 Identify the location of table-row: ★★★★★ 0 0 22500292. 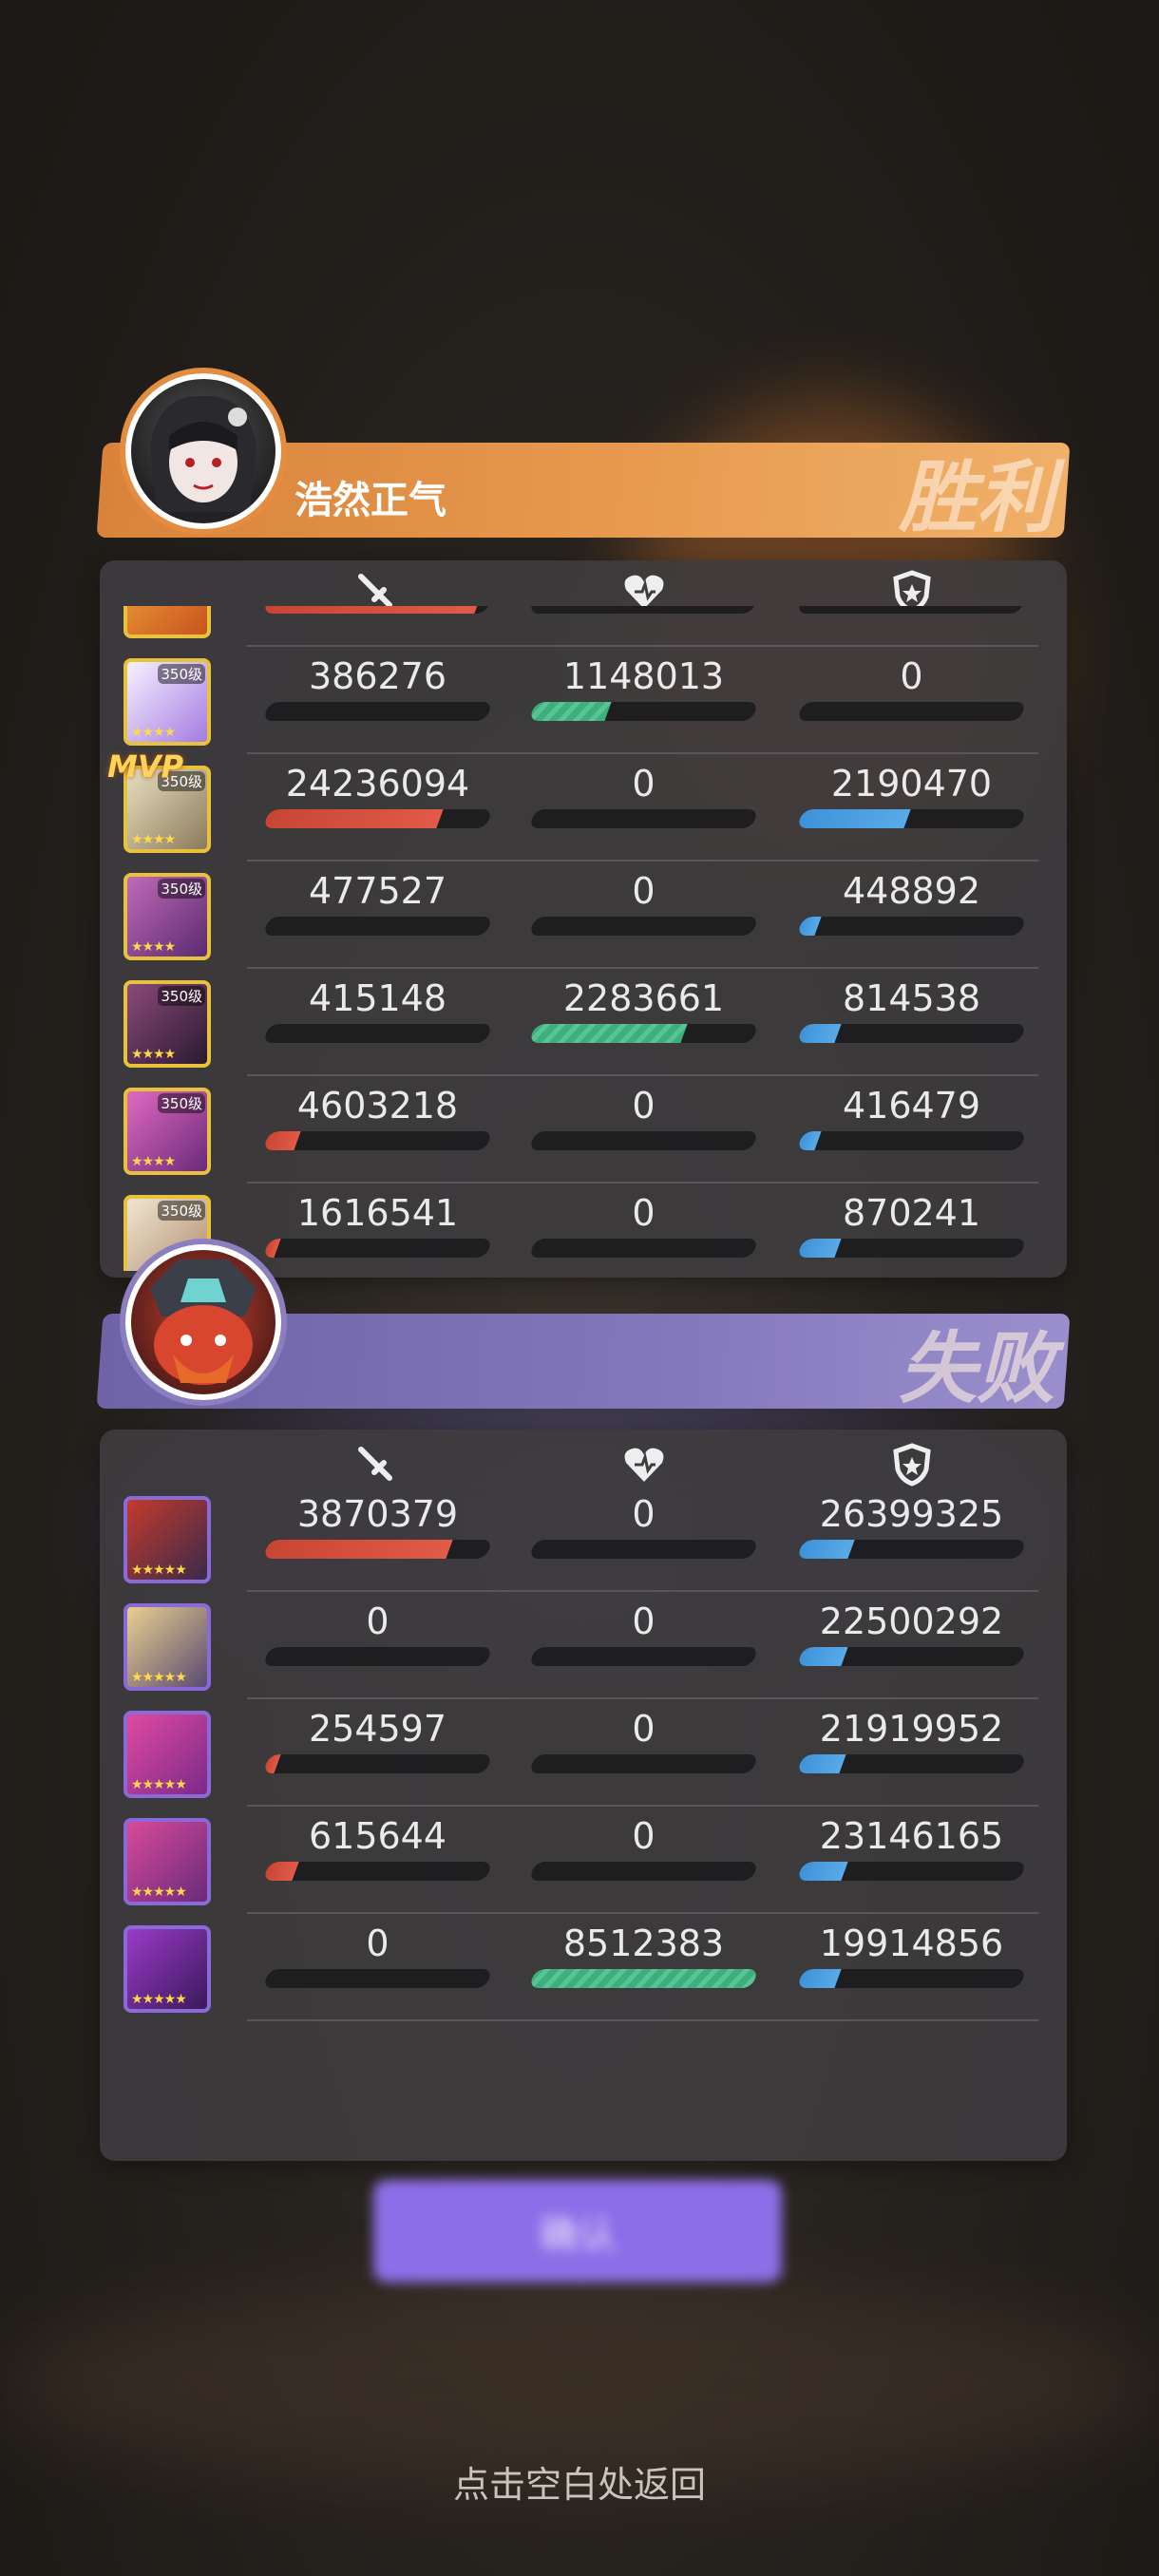
(583, 1645).